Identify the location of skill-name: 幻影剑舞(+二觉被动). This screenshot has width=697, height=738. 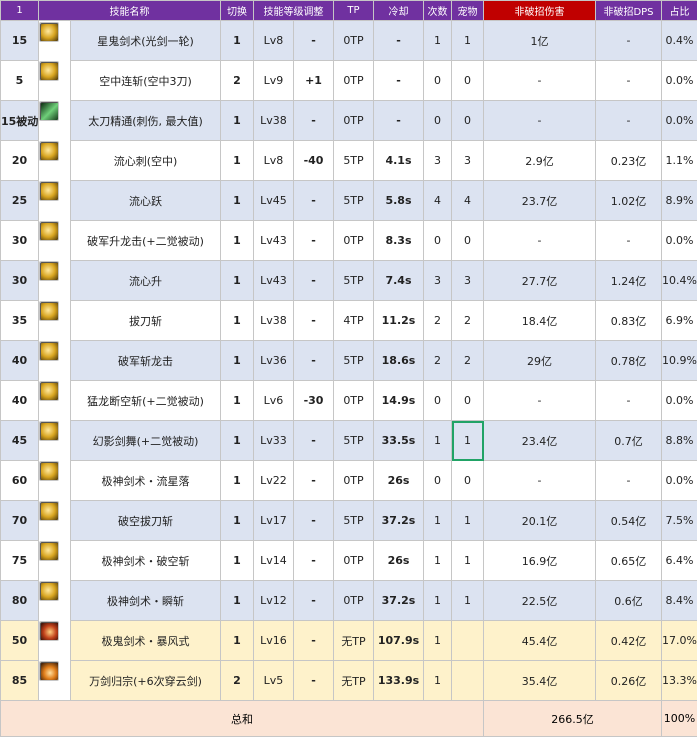
(145, 440).